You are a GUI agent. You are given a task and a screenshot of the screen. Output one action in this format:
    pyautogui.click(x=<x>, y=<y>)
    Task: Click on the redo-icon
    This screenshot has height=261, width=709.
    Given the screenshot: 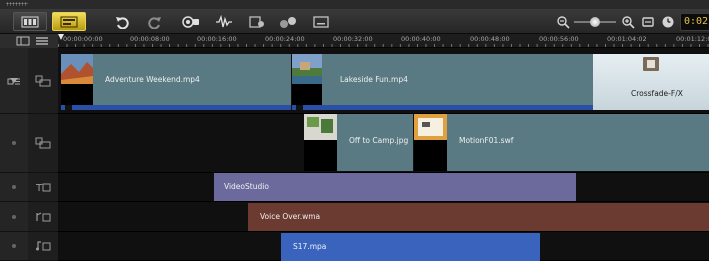 What is the action you would take?
    pyautogui.click(x=154, y=22)
    